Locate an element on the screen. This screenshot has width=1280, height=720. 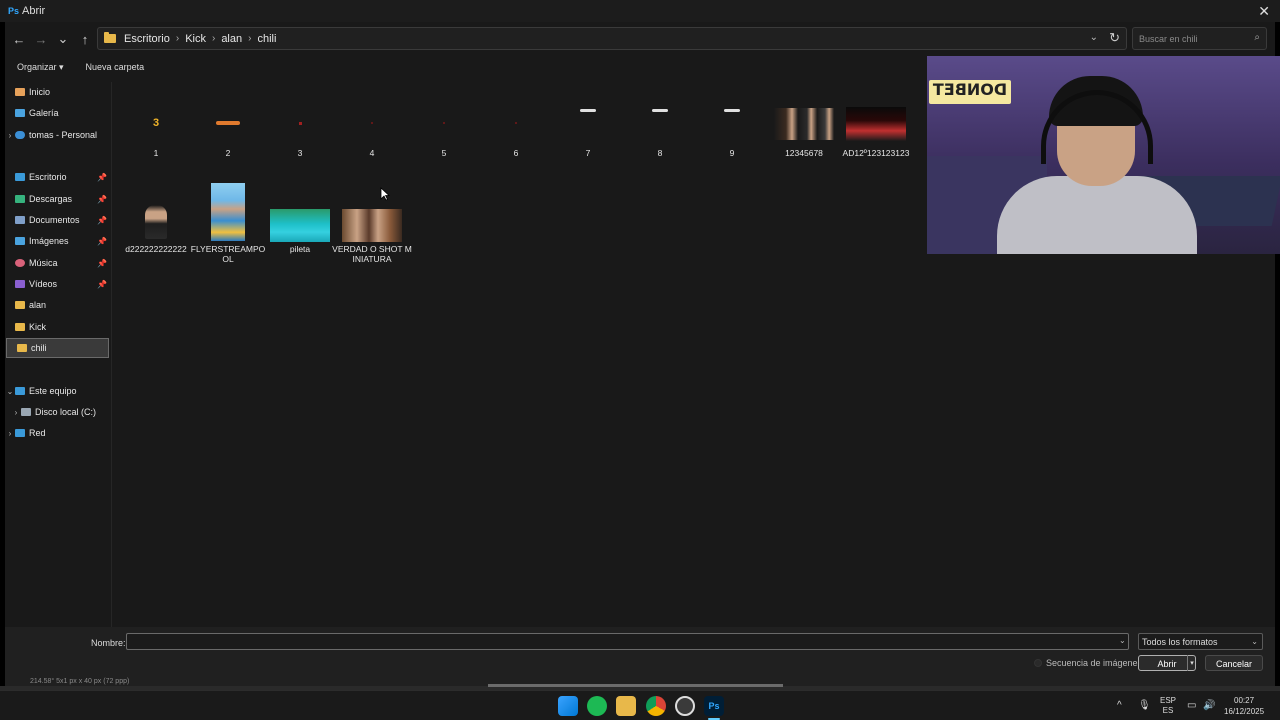
file-item-verdad-o-shot: VERDAD O SHOT MINIATURA is located at coordinates (372, 227).